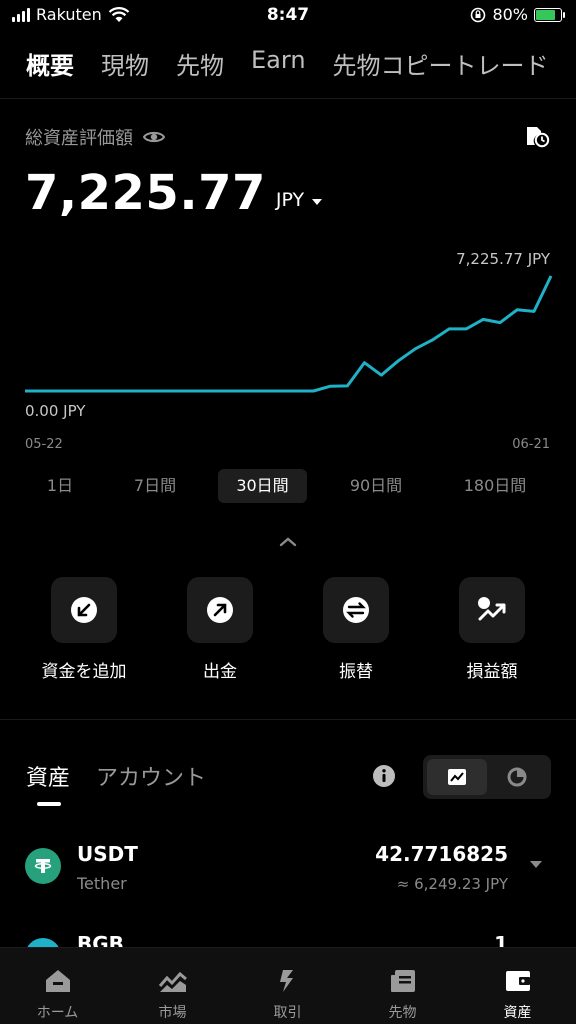 The height and width of the screenshot is (1024, 576). I want to click on withdraw-button, so click(220, 610).